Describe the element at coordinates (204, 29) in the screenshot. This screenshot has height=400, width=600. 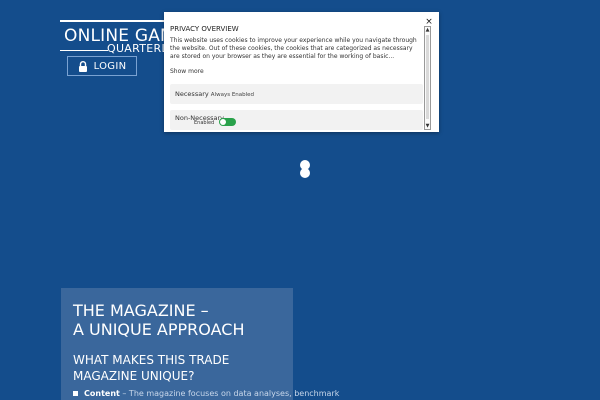
I see `modal-title: PRIVACY OVERVIEW` at that location.